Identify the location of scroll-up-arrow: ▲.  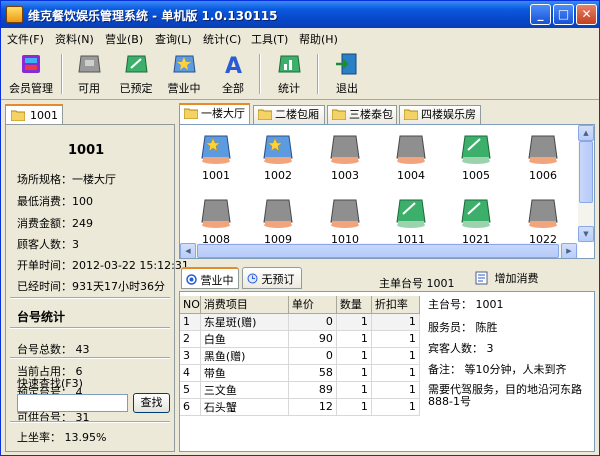
(586, 133).